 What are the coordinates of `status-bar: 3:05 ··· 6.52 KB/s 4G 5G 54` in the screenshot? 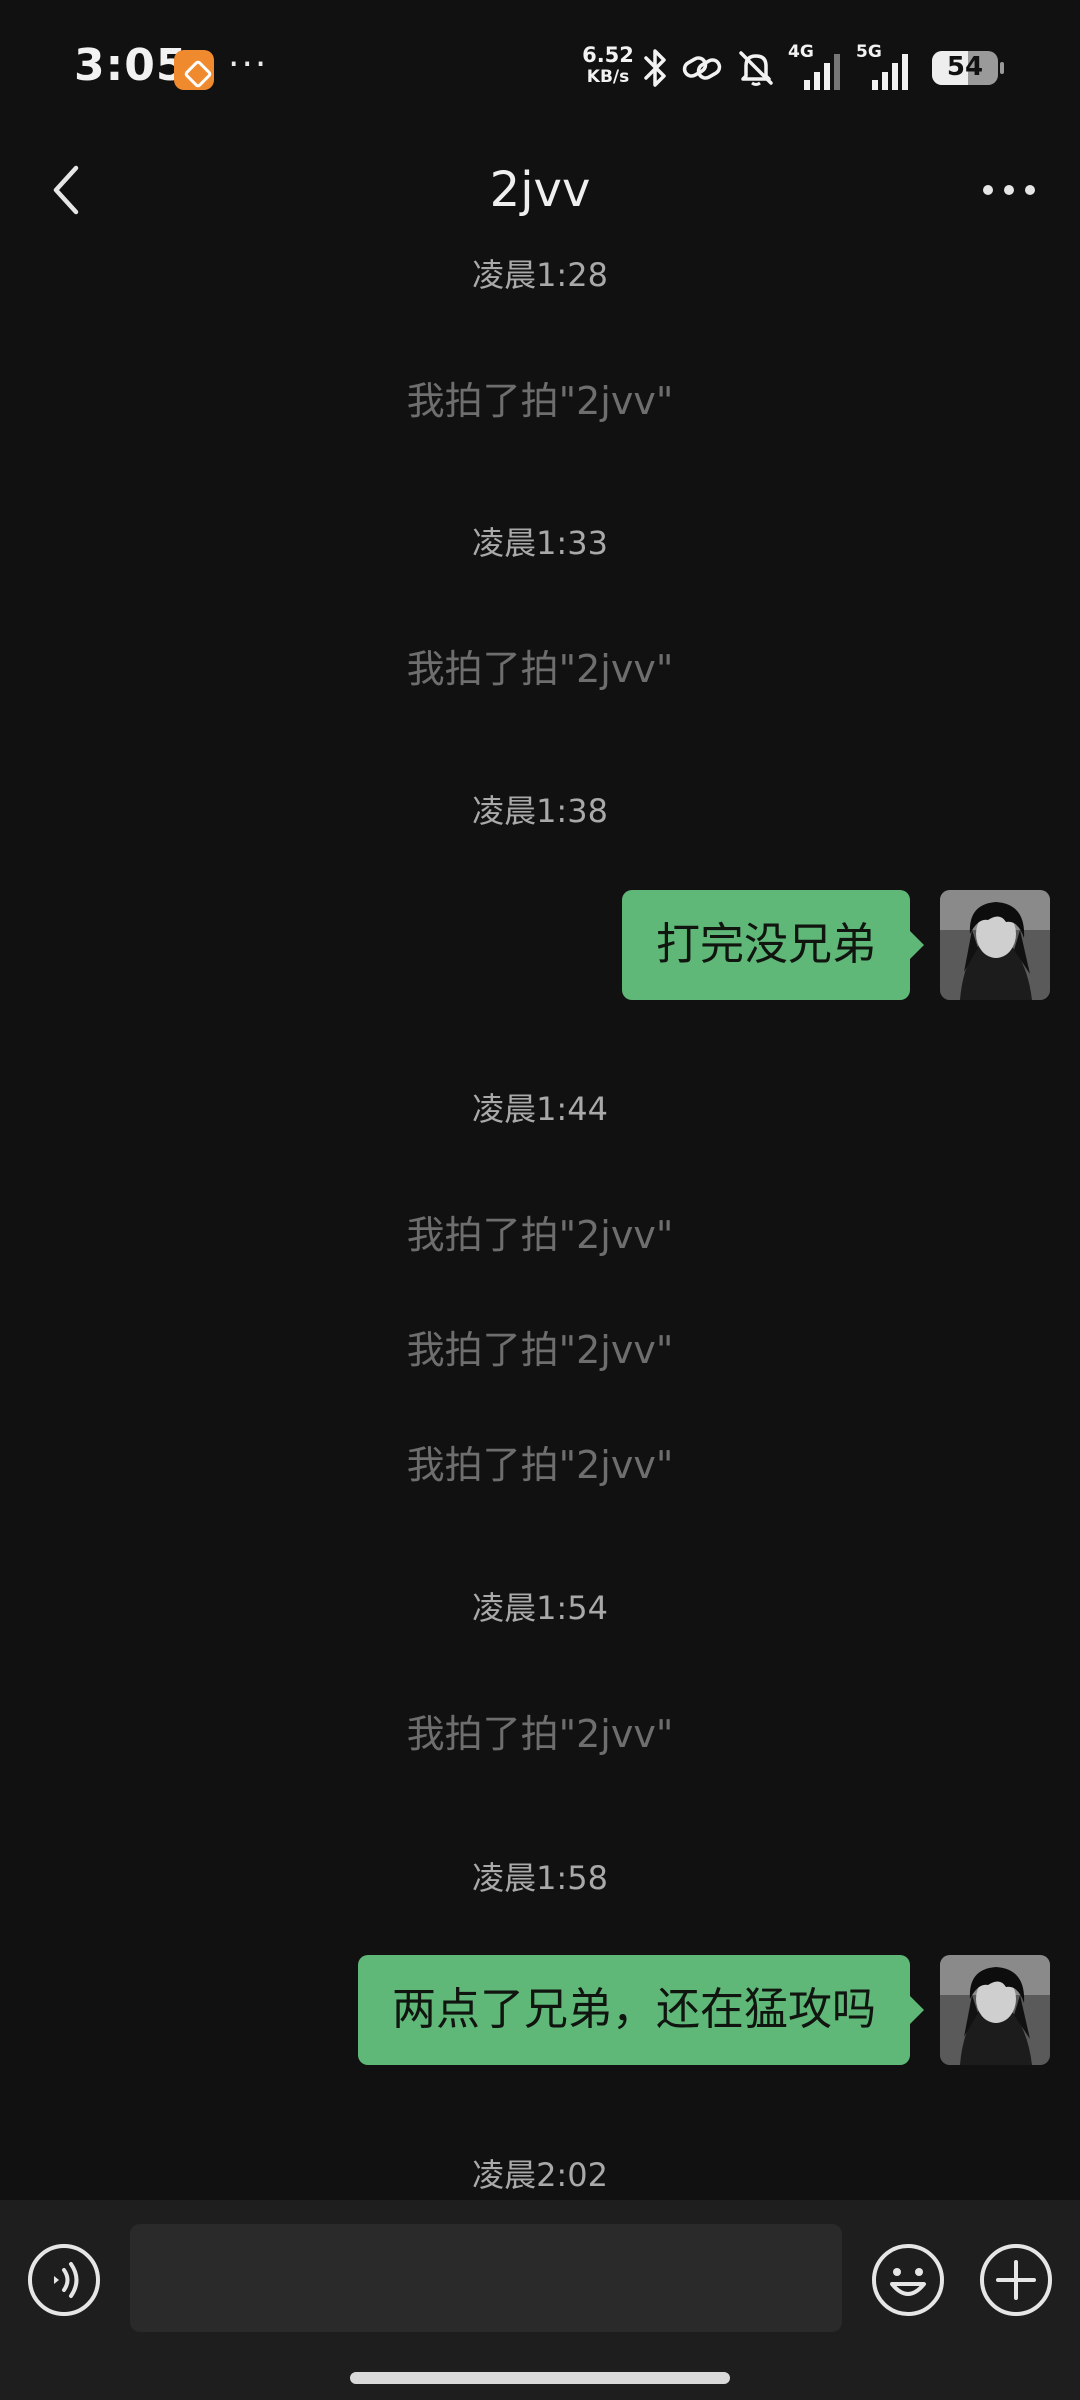 It's located at (540, 70).